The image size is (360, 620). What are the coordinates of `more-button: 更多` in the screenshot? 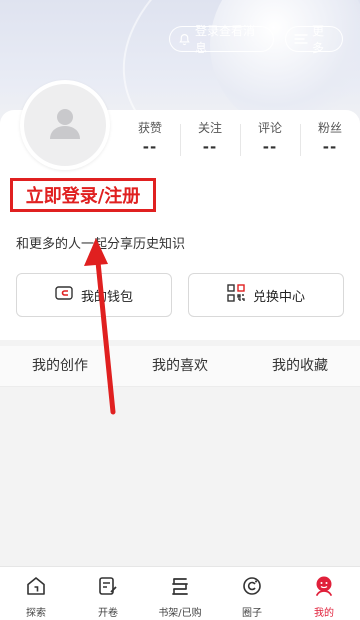 It's located at (314, 39).